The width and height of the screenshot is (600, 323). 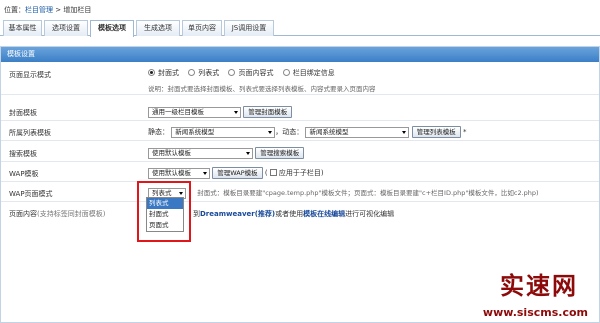 I want to click on highlight-annotation-box, so click(x=164, y=211).